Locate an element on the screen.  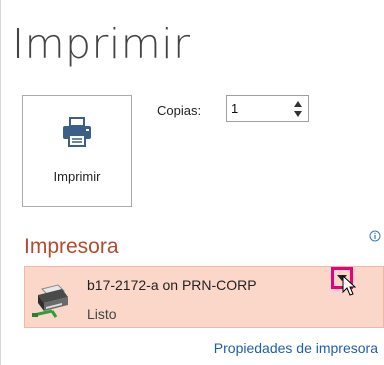
printer-status: Listo is located at coordinates (102, 314).